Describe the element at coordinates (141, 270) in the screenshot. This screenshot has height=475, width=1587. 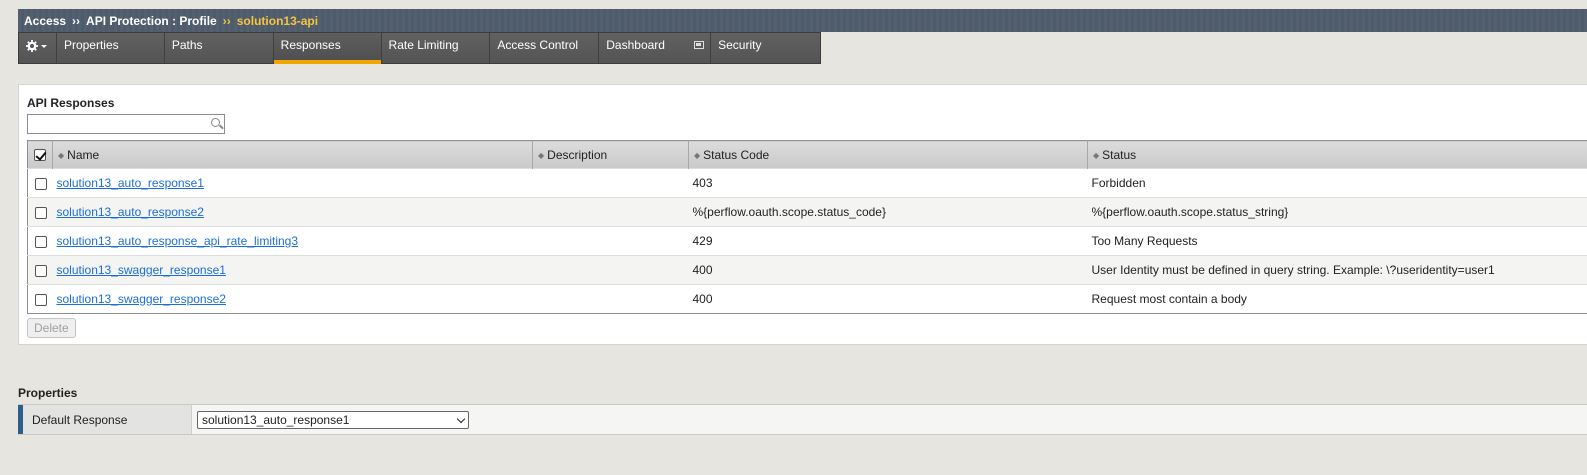
I see `response-name-link: solution13_swagger_response1` at that location.